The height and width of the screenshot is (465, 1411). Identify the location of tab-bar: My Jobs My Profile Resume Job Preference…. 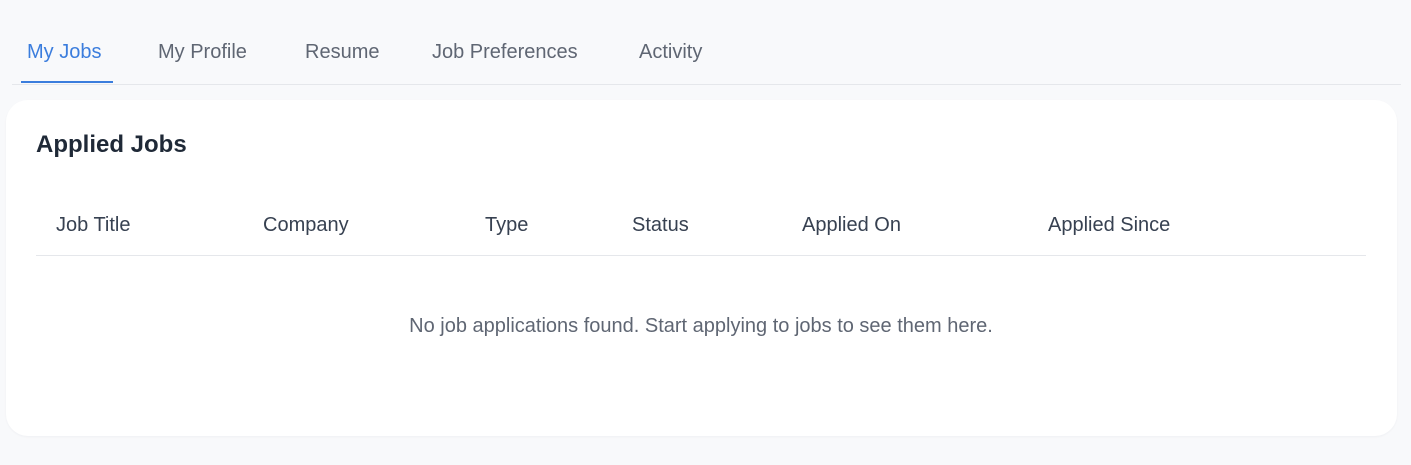
(706, 53).